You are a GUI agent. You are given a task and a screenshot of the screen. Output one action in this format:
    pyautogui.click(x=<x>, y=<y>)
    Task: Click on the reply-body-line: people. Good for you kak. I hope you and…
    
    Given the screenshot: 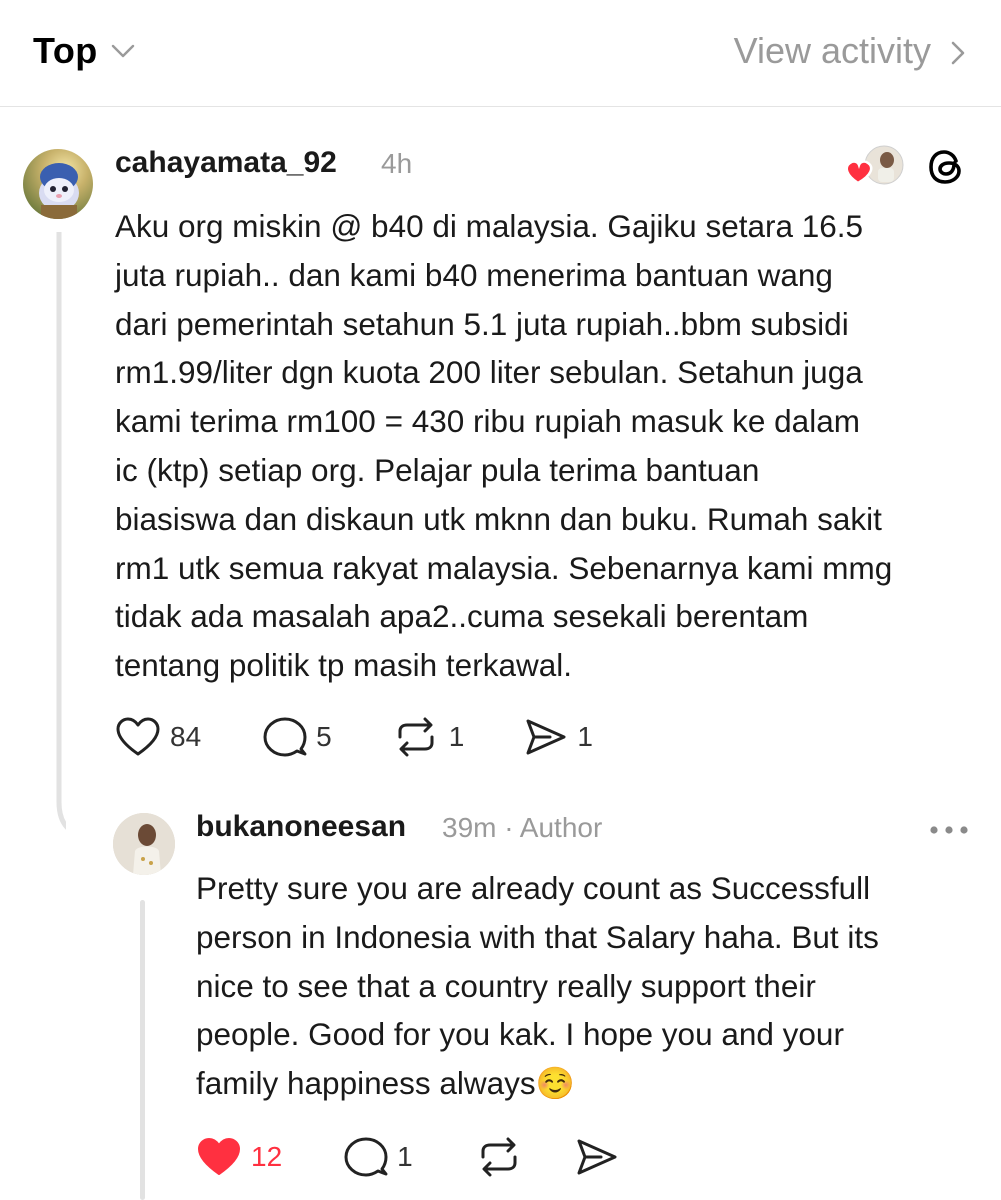 What is the action you would take?
    pyautogui.click(x=520, y=1034)
    